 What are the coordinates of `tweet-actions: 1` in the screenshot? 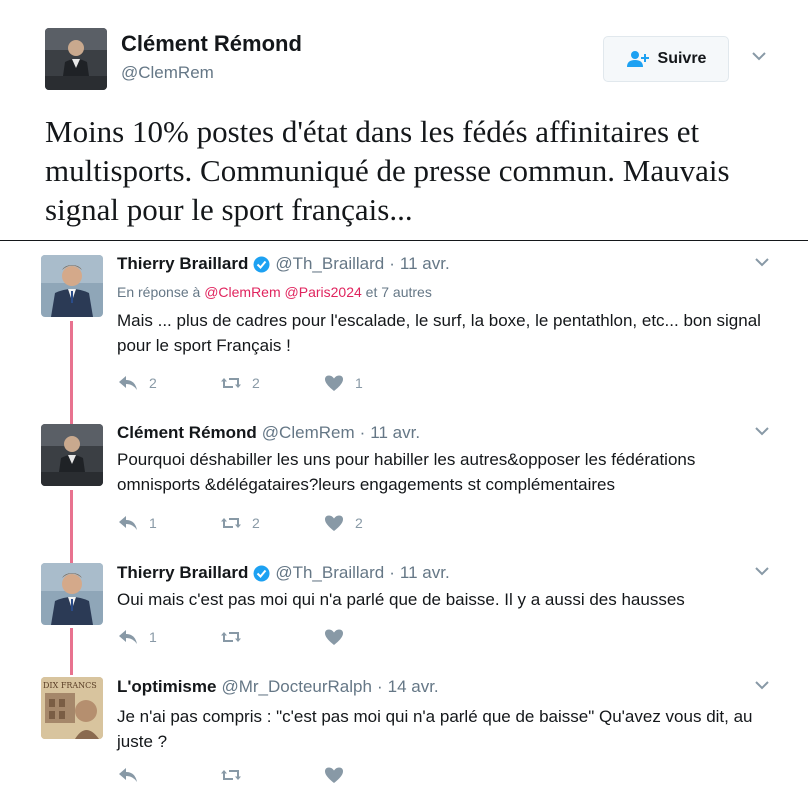 It's located at (271, 637).